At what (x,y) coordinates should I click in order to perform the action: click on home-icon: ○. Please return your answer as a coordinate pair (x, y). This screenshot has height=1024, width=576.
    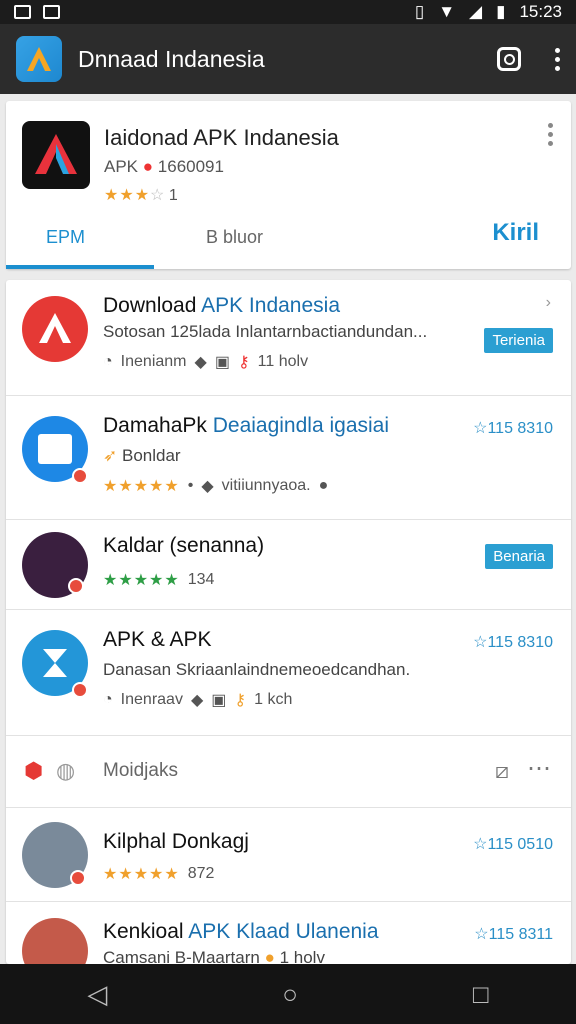
    Looking at the image, I should click on (290, 994).